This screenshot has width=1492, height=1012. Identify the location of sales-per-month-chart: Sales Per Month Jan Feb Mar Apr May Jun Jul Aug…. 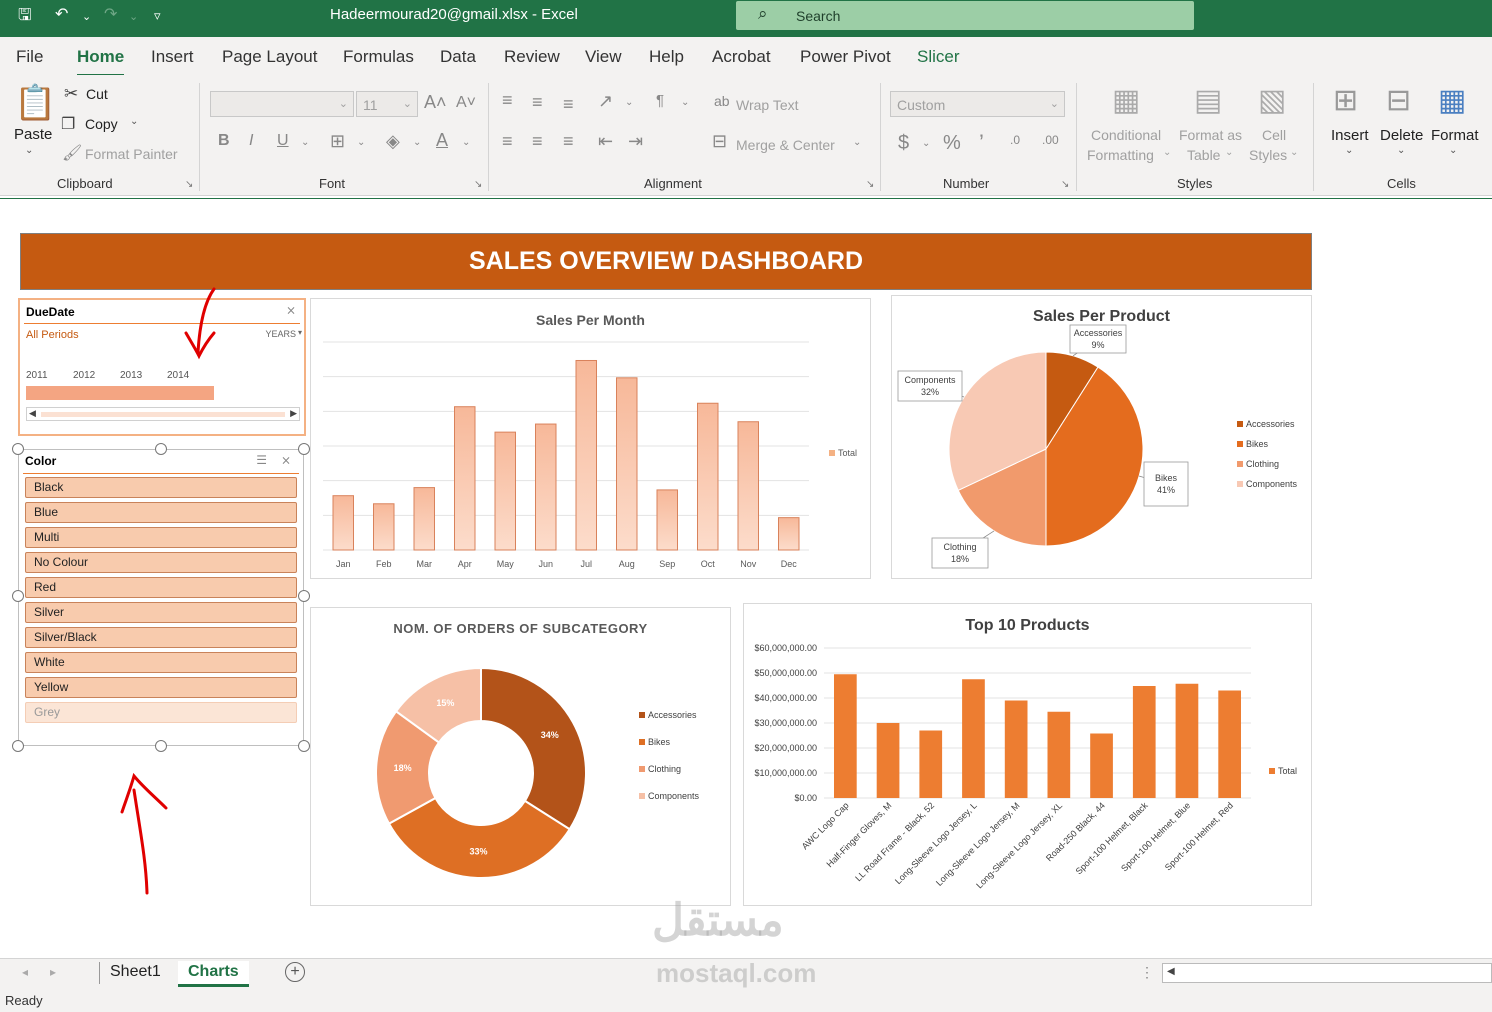
(590, 438).